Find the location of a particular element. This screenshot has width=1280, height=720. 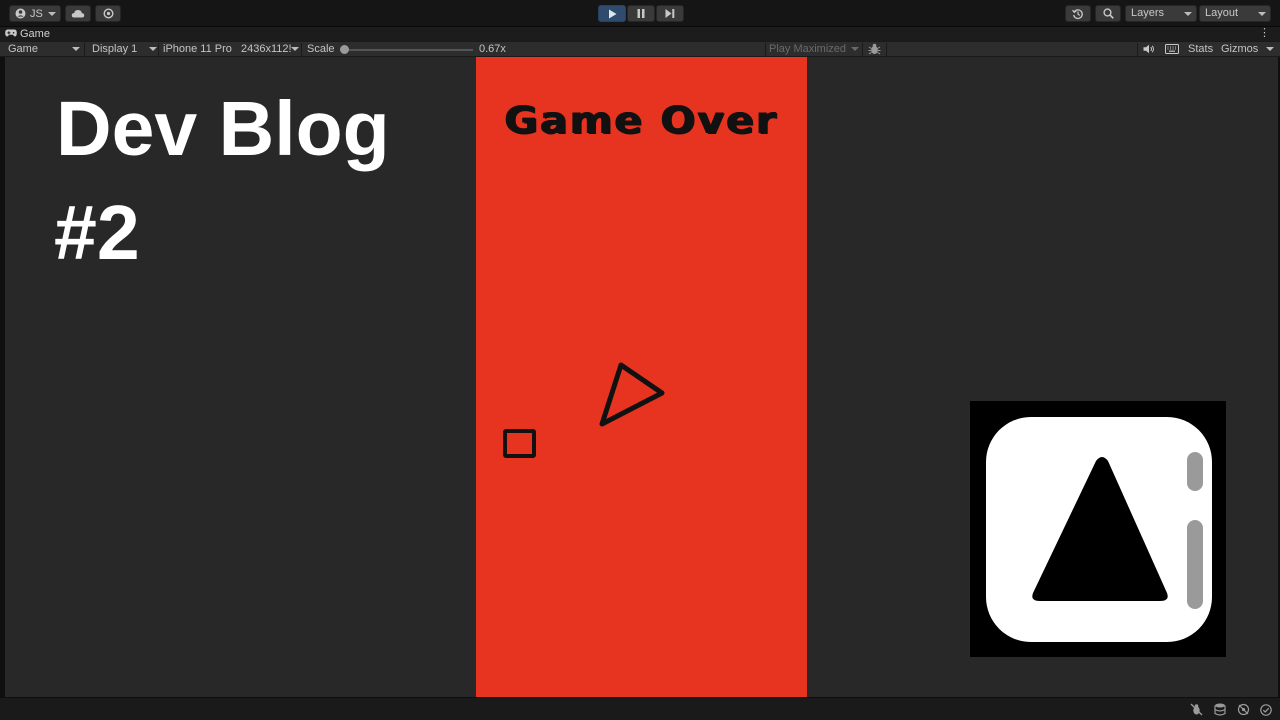

search-icon is located at coordinates (1108, 13).